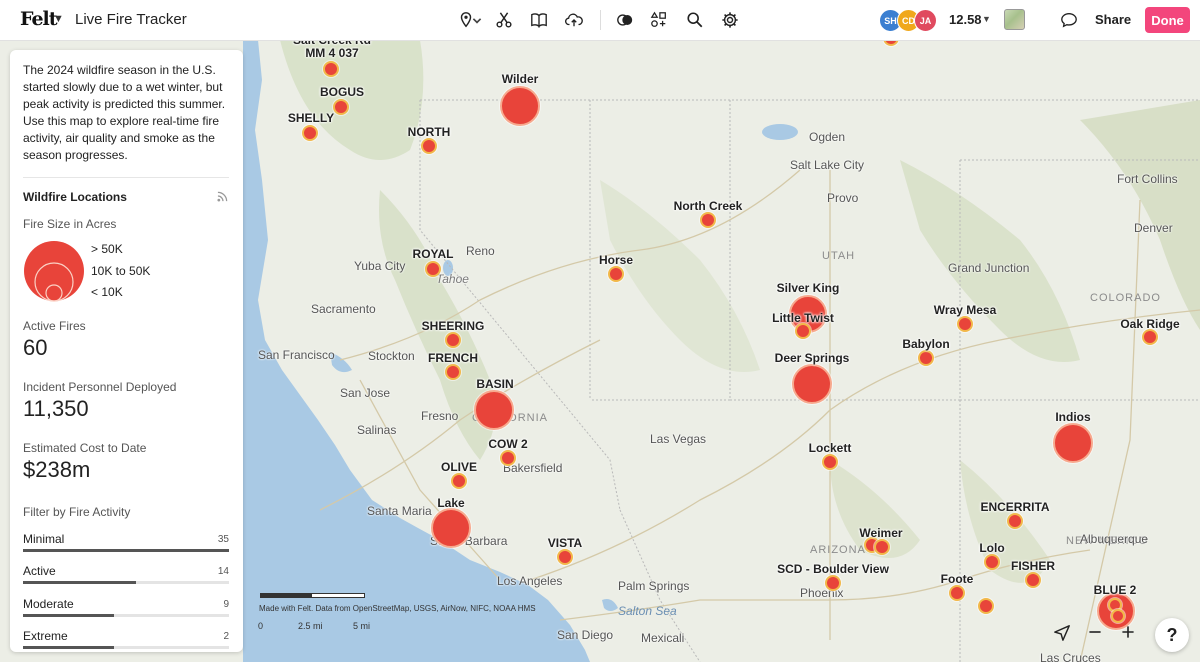 This screenshot has height=662, width=1200. I want to click on stat-value: 60, so click(35, 347).